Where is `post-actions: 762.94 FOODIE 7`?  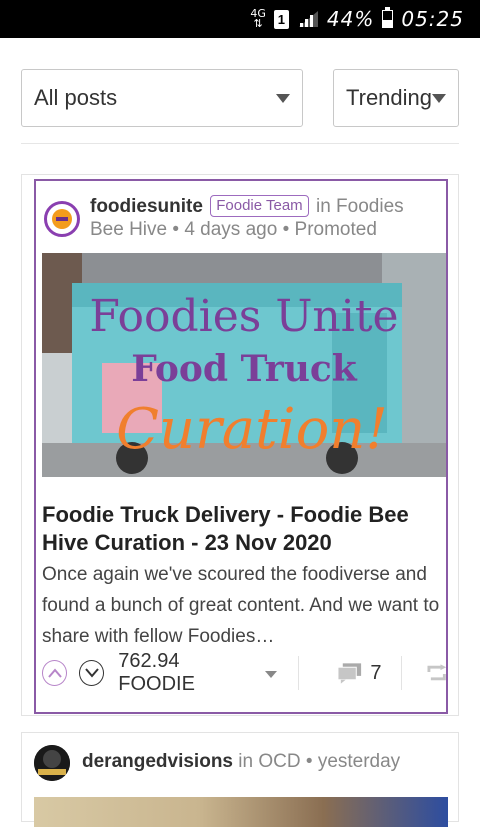 post-actions: 762.94 FOODIE 7 is located at coordinates (244, 672).